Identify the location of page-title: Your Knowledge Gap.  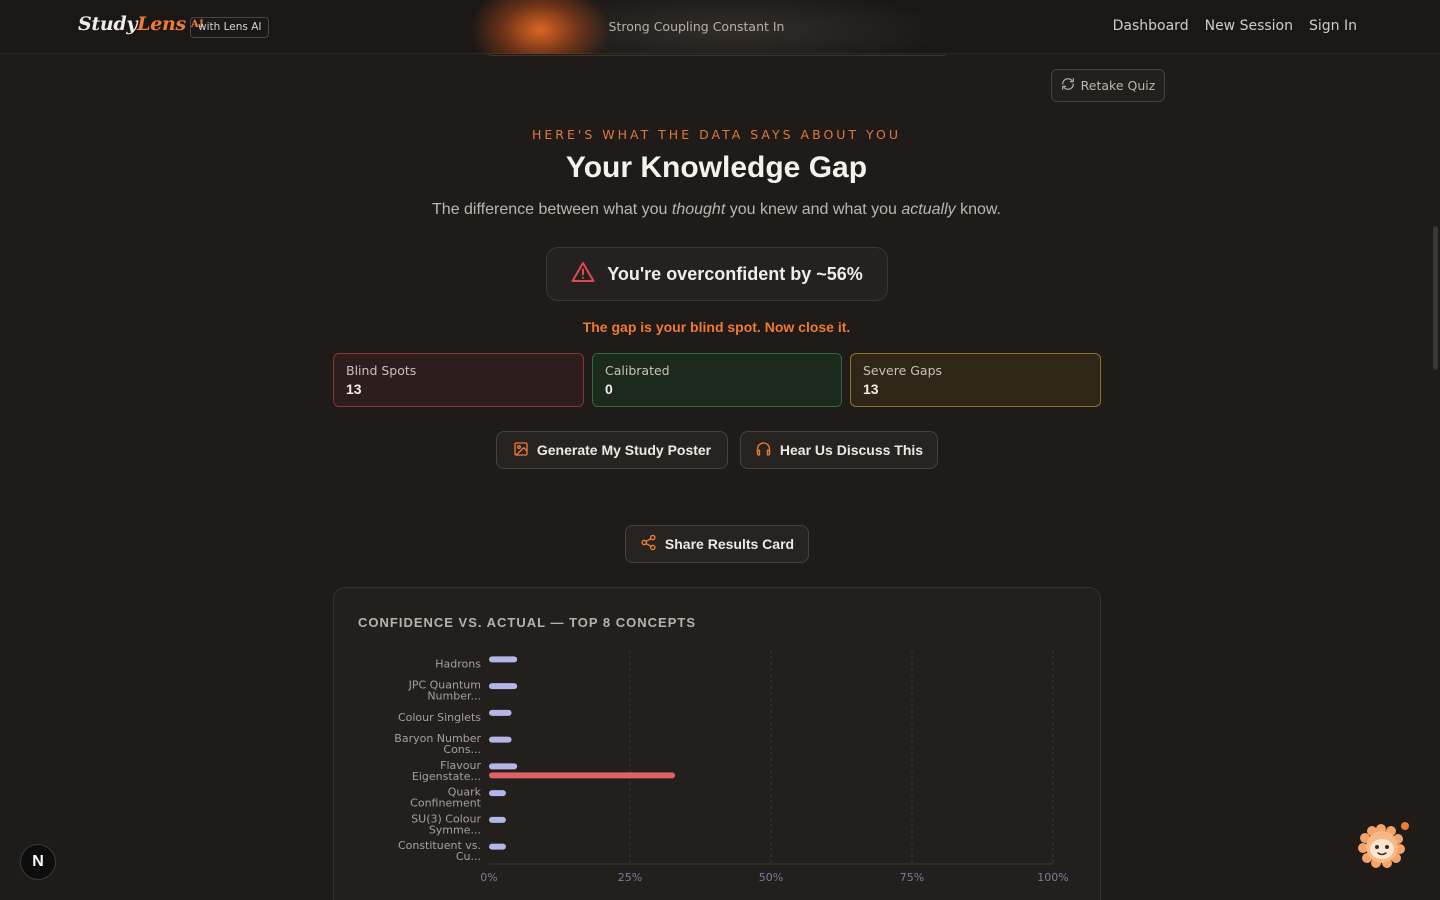
(716, 167).